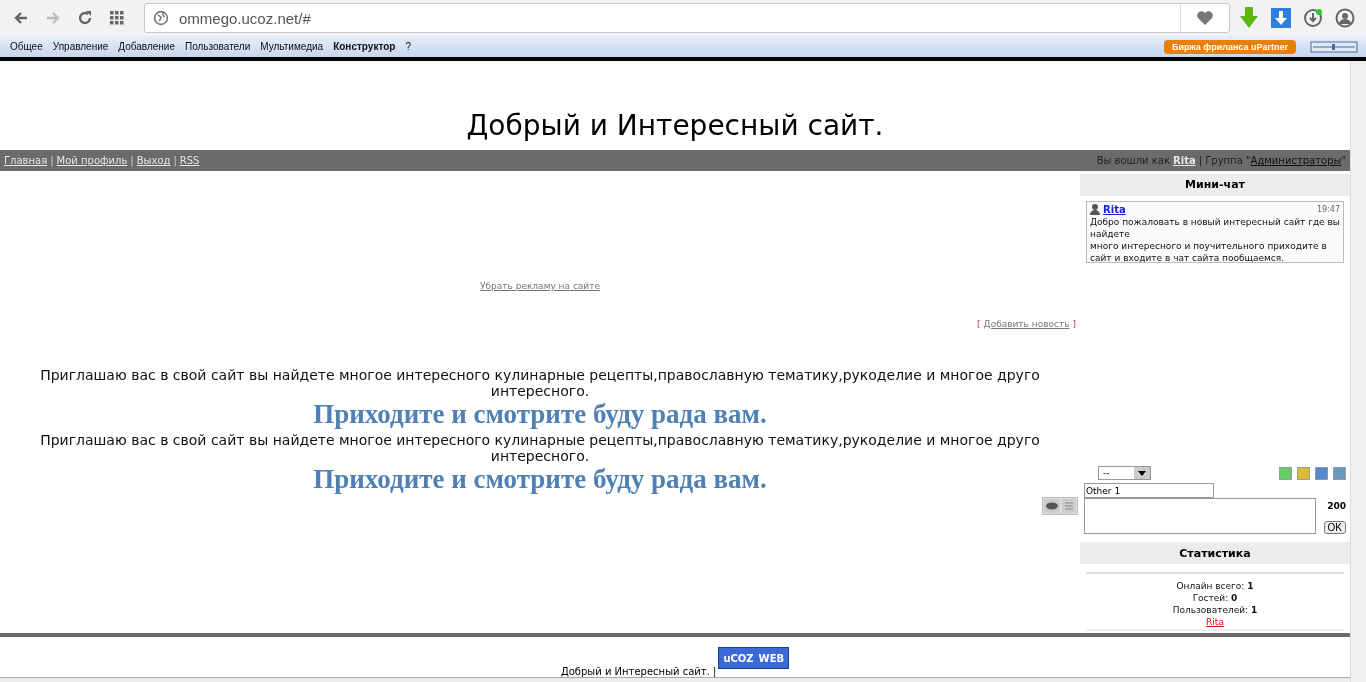  Describe the element at coordinates (540, 285) in the screenshot. I see `remove-ads-link: Убрать рекламу на сайте` at that location.